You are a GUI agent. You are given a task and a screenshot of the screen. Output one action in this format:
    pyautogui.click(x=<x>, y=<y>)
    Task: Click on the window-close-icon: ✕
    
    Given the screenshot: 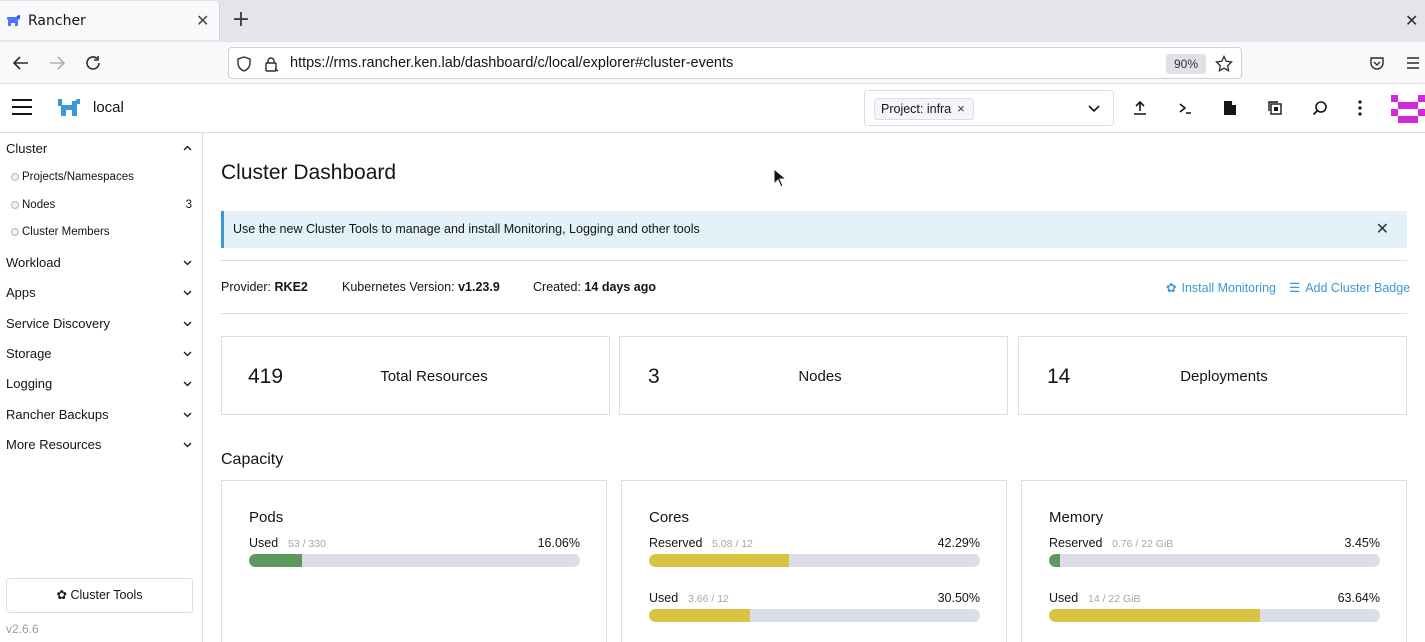 What is the action you would take?
    pyautogui.click(x=1411, y=21)
    